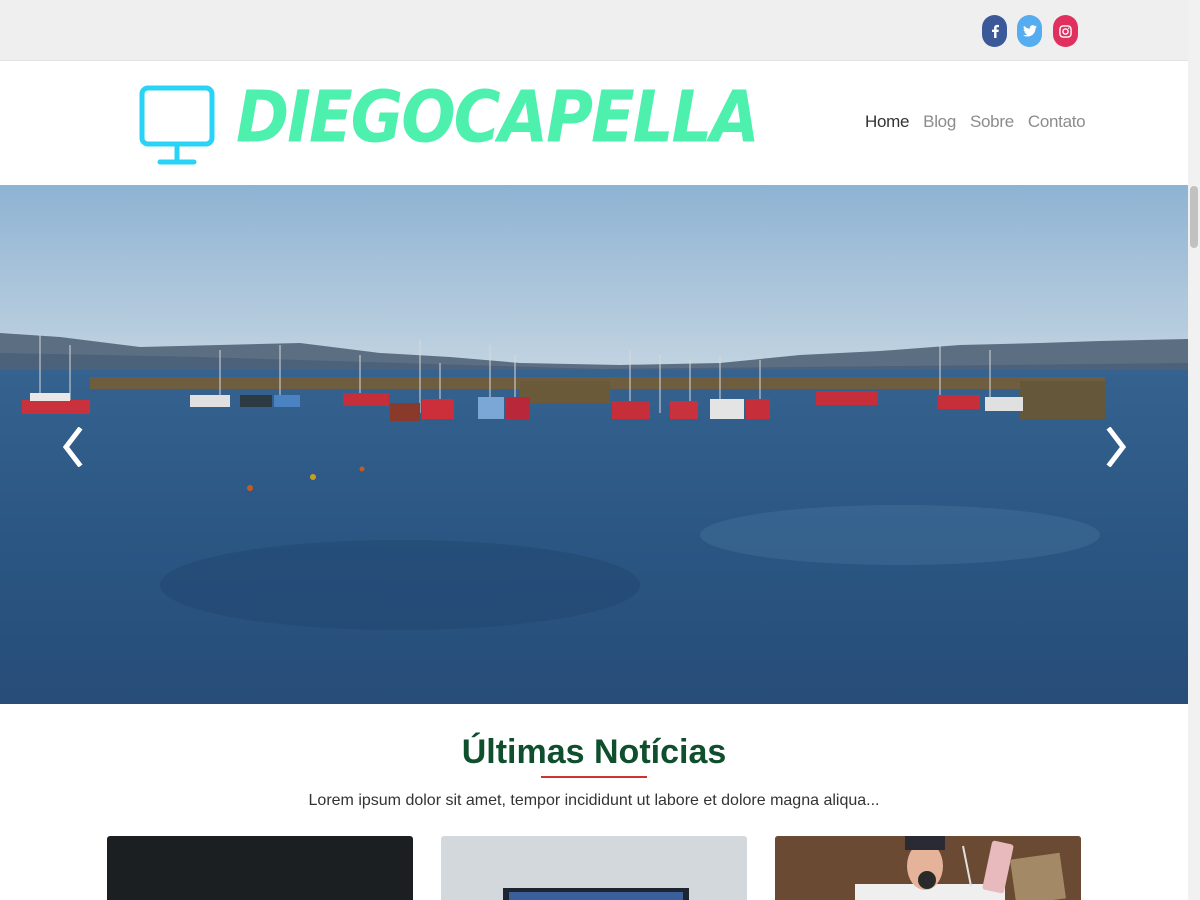 The image size is (1200, 900). What do you see at coordinates (992, 122) in the screenshot?
I see `nav-sobre: Sobre` at bounding box center [992, 122].